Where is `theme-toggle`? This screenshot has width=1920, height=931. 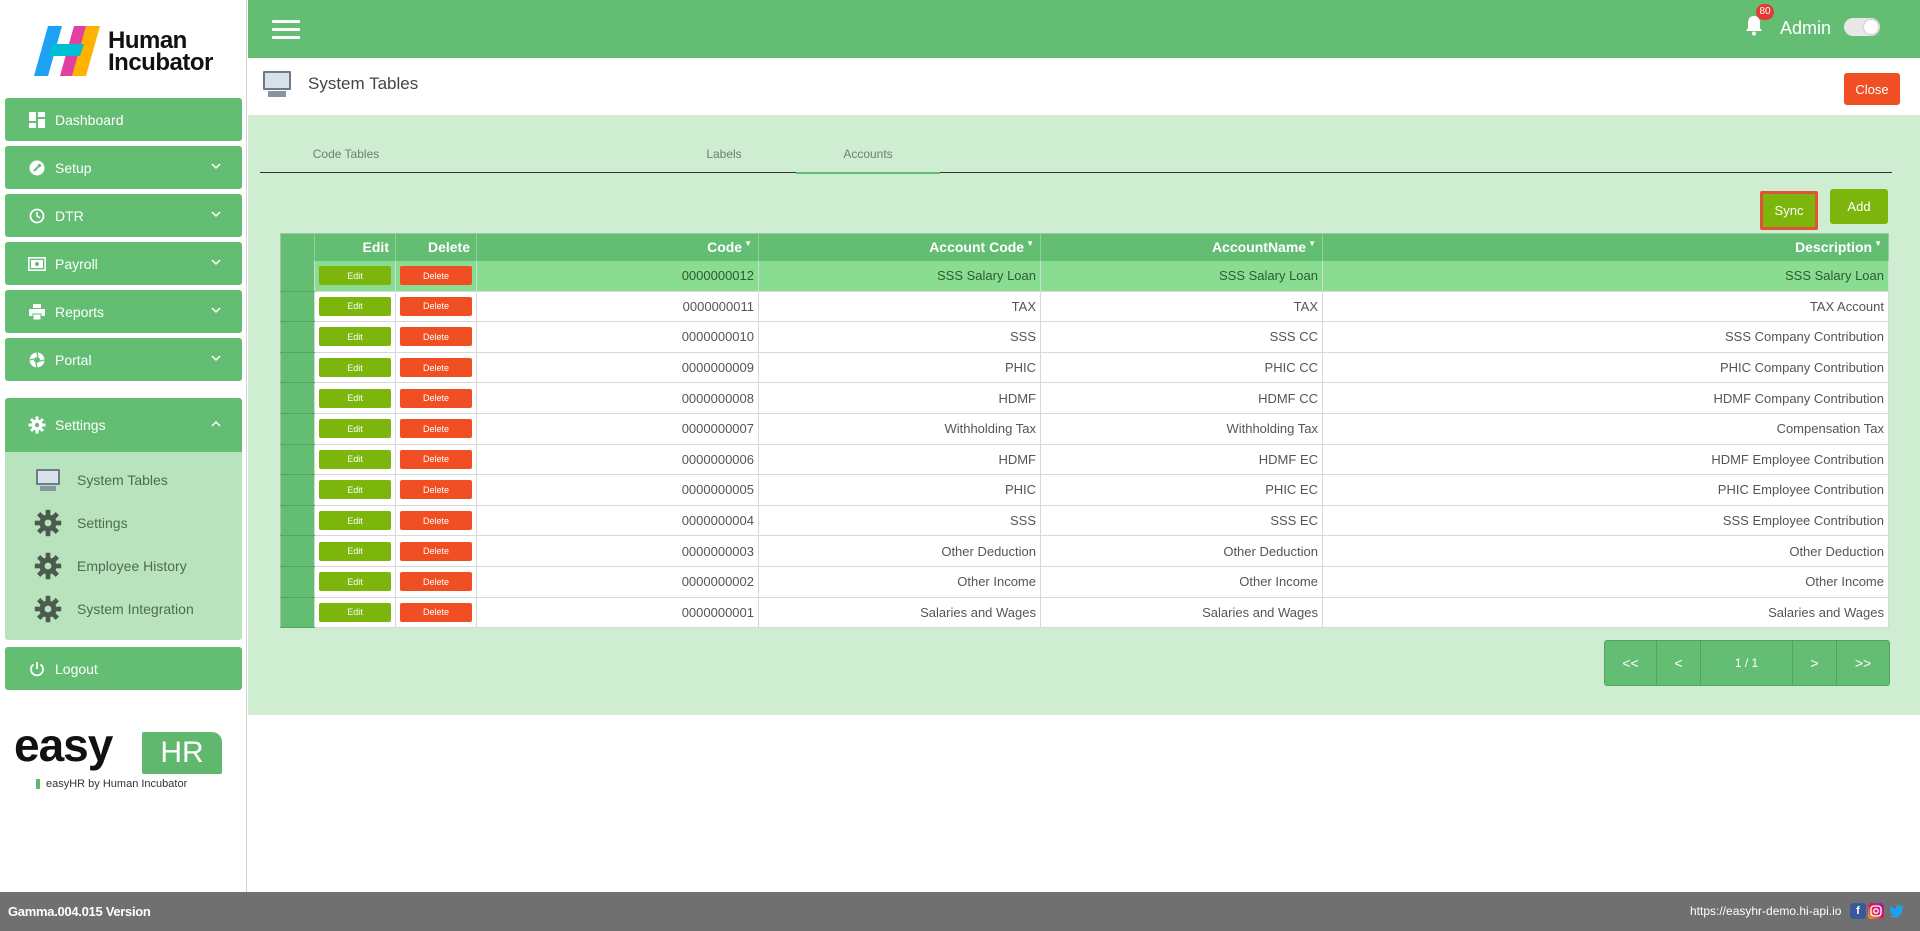 theme-toggle is located at coordinates (1862, 27).